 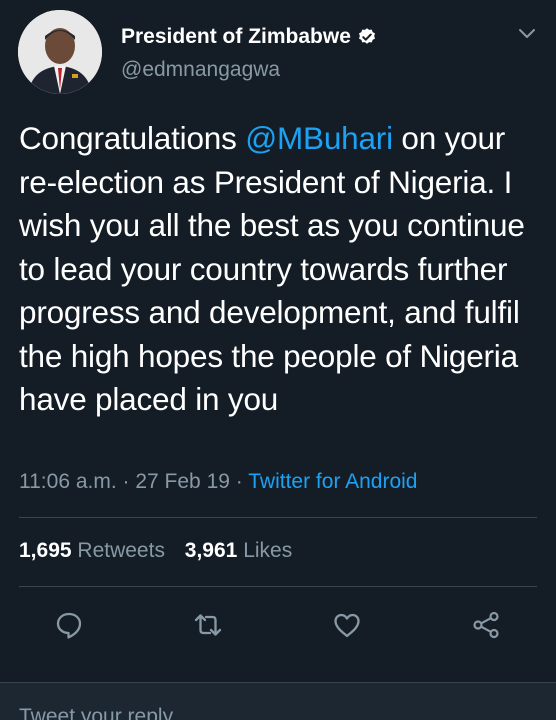 What do you see at coordinates (278, 701) in the screenshot?
I see `reply-bar: Tweet your reply` at bounding box center [278, 701].